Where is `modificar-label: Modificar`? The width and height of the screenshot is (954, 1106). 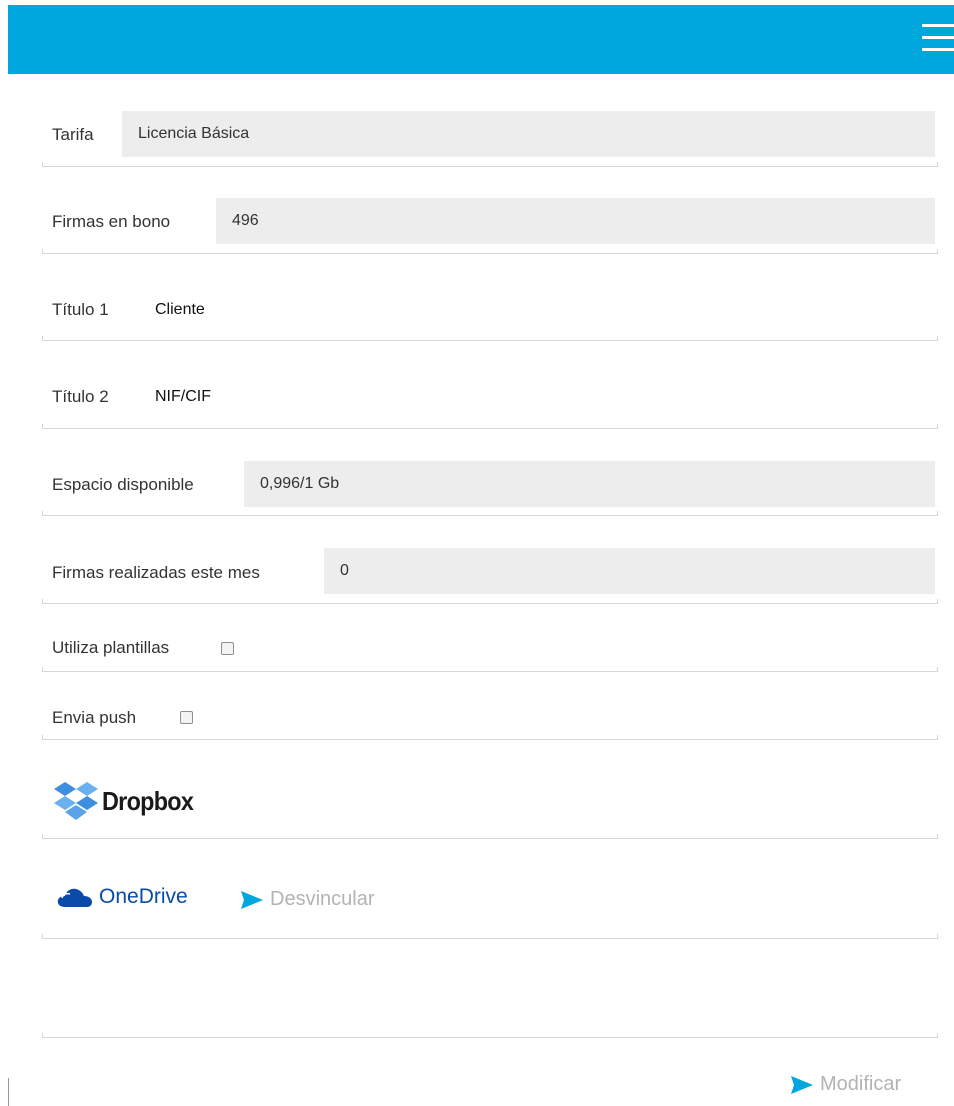 modificar-label: Modificar is located at coordinates (861, 1084).